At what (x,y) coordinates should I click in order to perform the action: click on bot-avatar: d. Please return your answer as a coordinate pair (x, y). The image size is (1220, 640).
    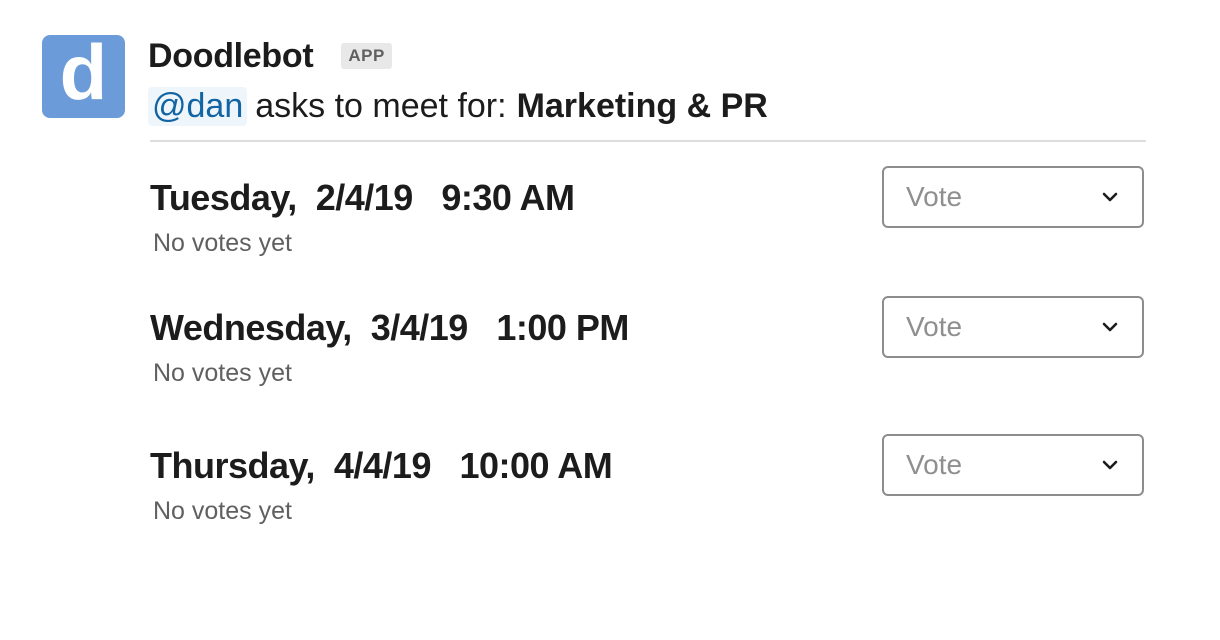
    Looking at the image, I should click on (83, 72).